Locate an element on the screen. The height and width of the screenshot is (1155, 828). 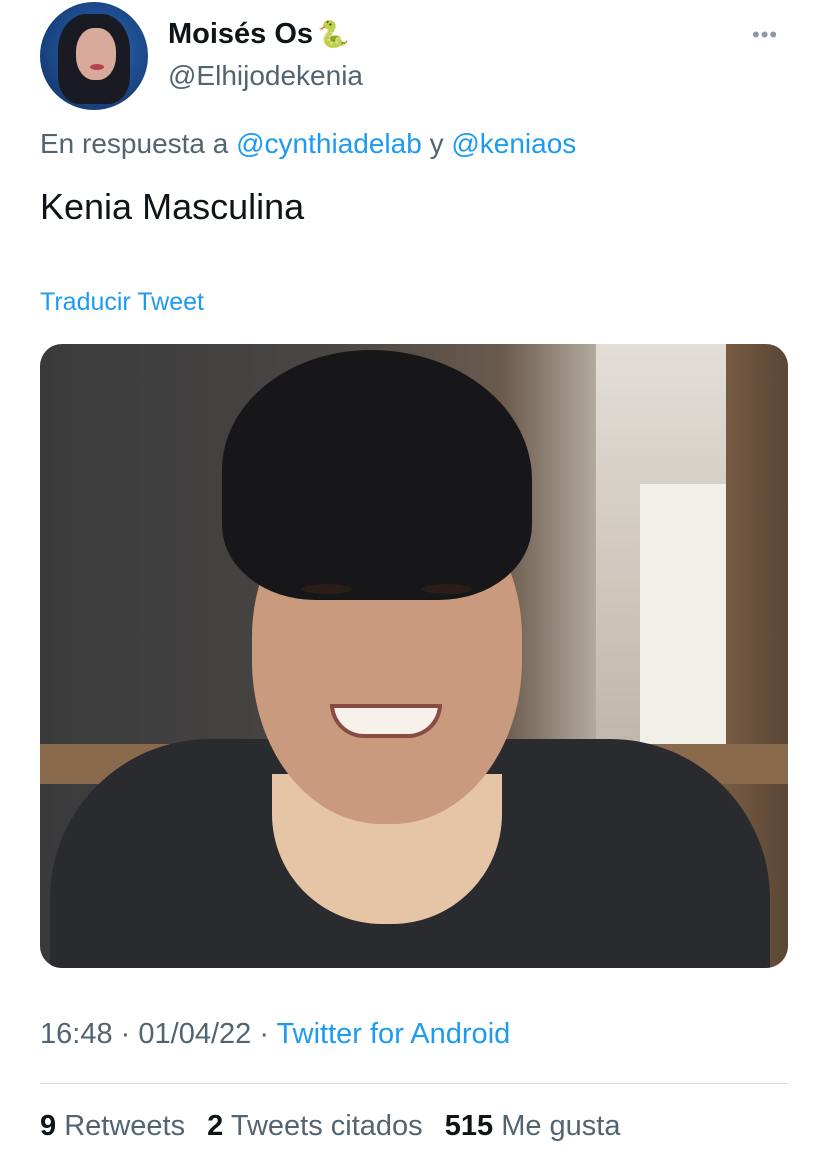
quote-tweets-stat: 2 Tweets citados is located at coordinates (315, 1126).